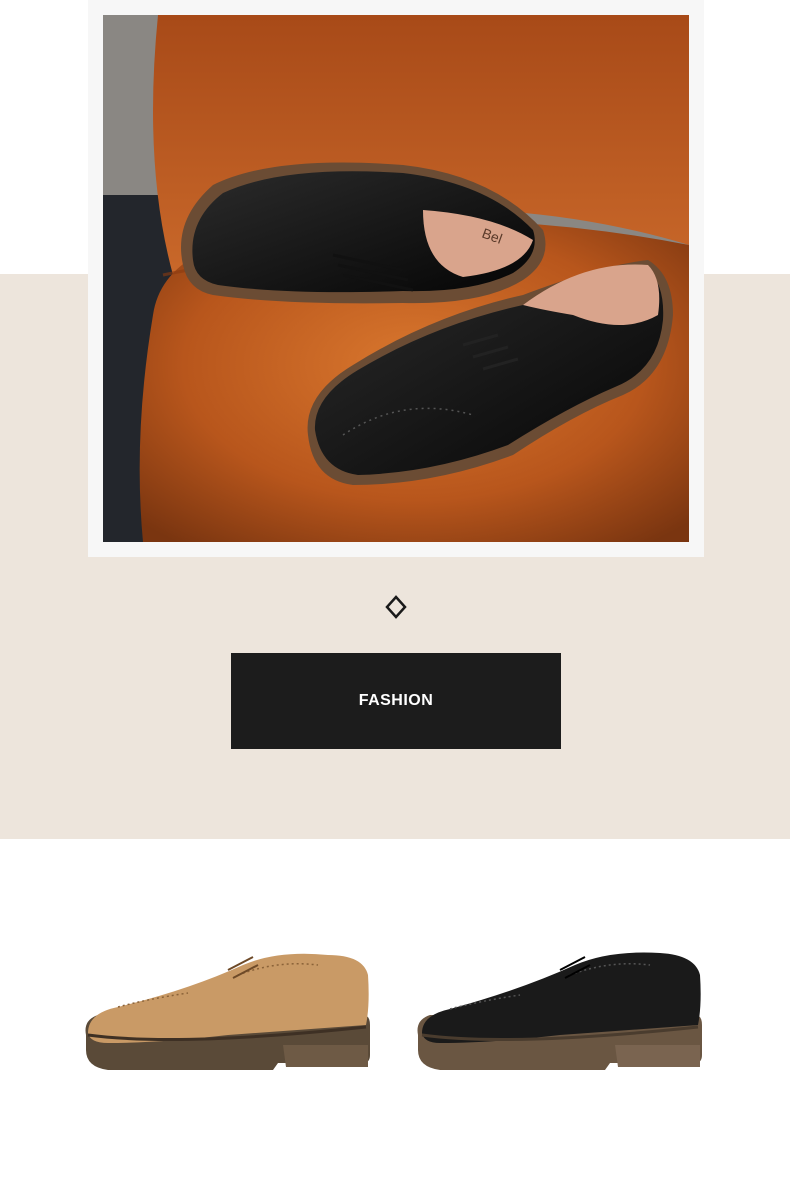  What do you see at coordinates (396, 607) in the screenshot?
I see `diamond-outline-icon` at bounding box center [396, 607].